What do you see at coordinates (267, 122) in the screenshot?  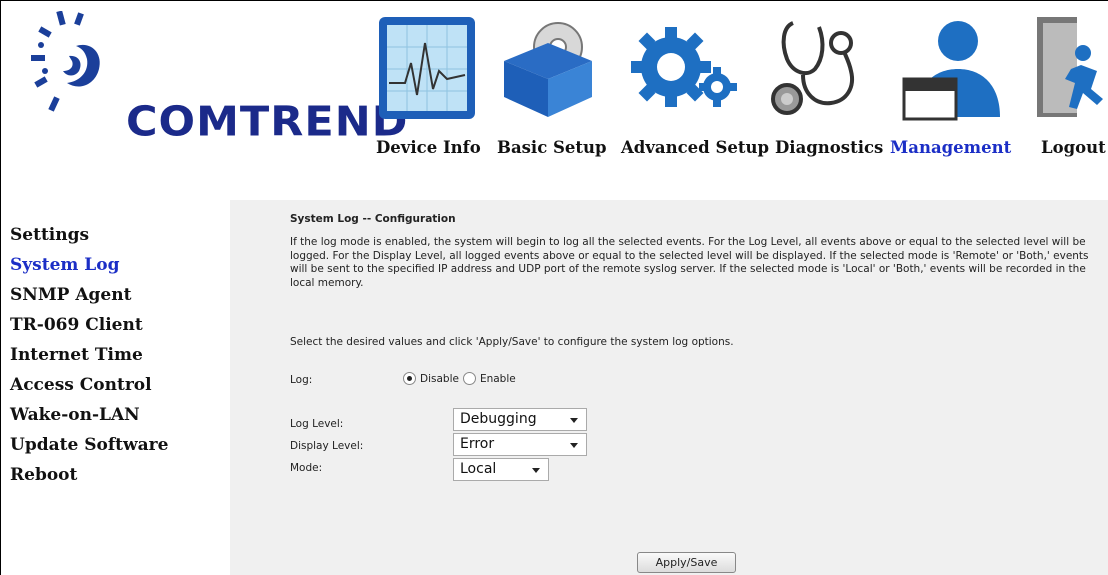 I see `brand-name: COMTREND` at bounding box center [267, 122].